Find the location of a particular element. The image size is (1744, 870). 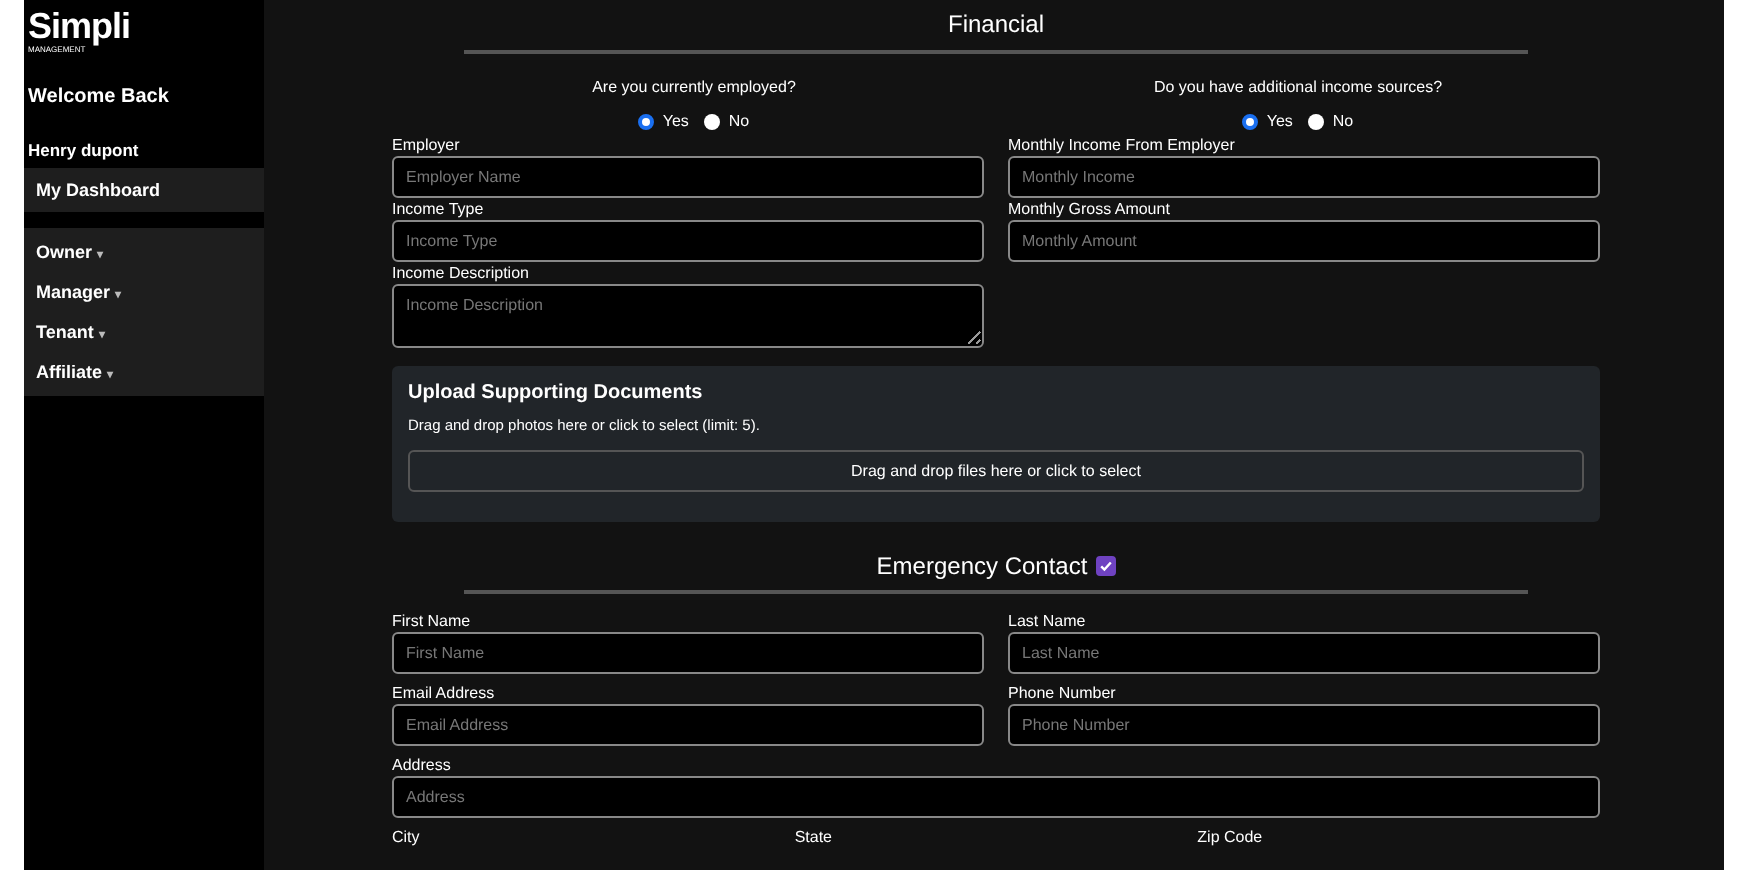

field-label: Zip Code is located at coordinates (1231, 837).